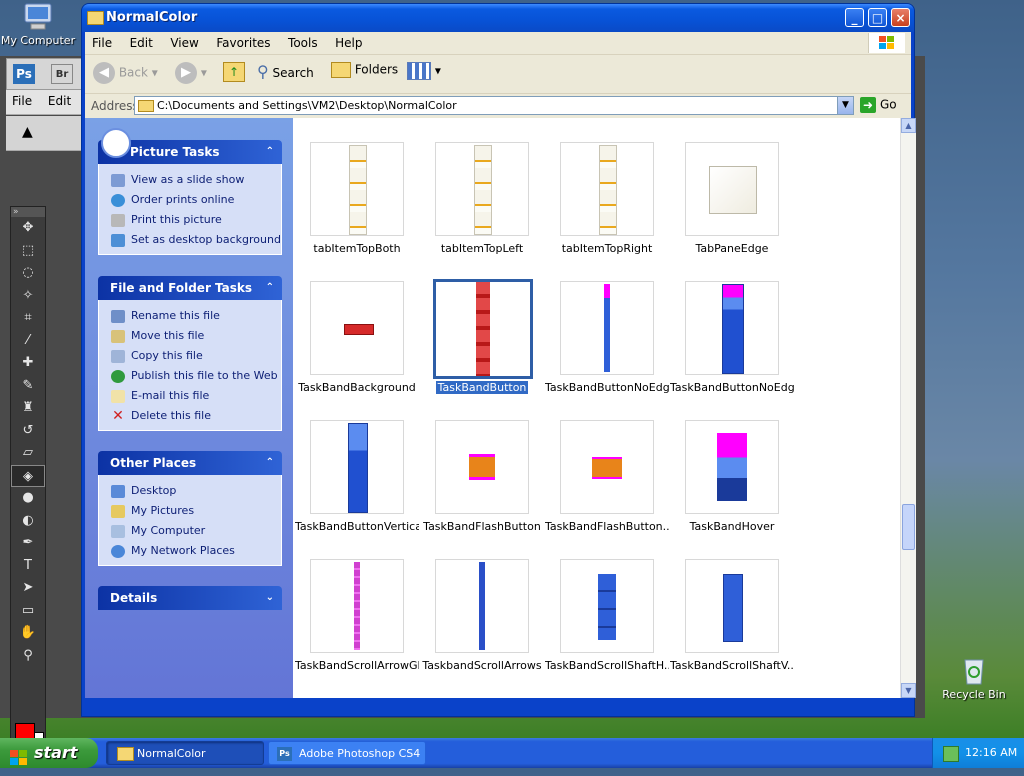  What do you see at coordinates (28, 228) in the screenshot?
I see `move-tool-icon: ✥` at bounding box center [28, 228].